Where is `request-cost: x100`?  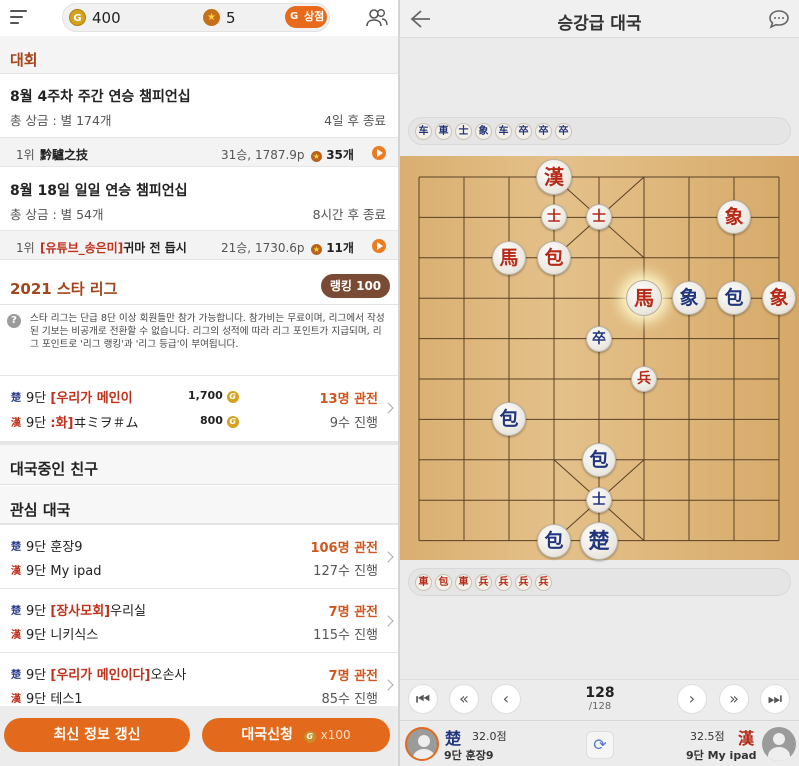
request-cost: x100 is located at coordinates (335, 735).